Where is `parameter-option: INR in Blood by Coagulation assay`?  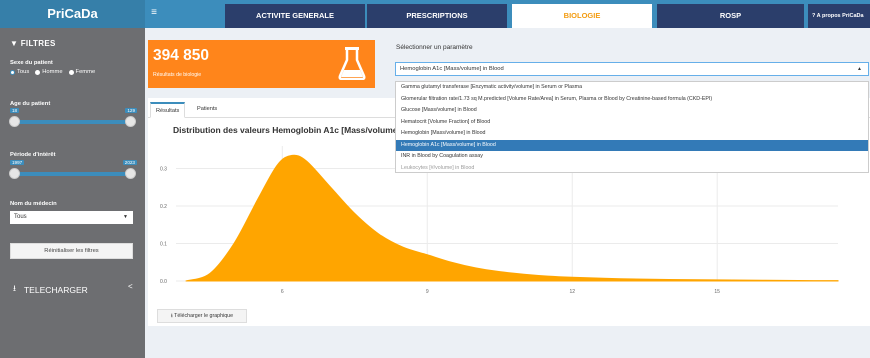 parameter-option: INR in Blood by Coagulation assay is located at coordinates (632, 157).